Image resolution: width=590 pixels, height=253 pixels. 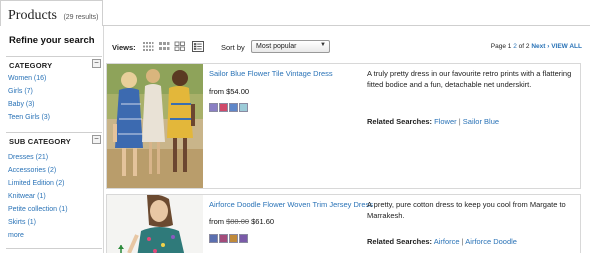 I want to click on sort-label: Sort by, so click(x=233, y=47).